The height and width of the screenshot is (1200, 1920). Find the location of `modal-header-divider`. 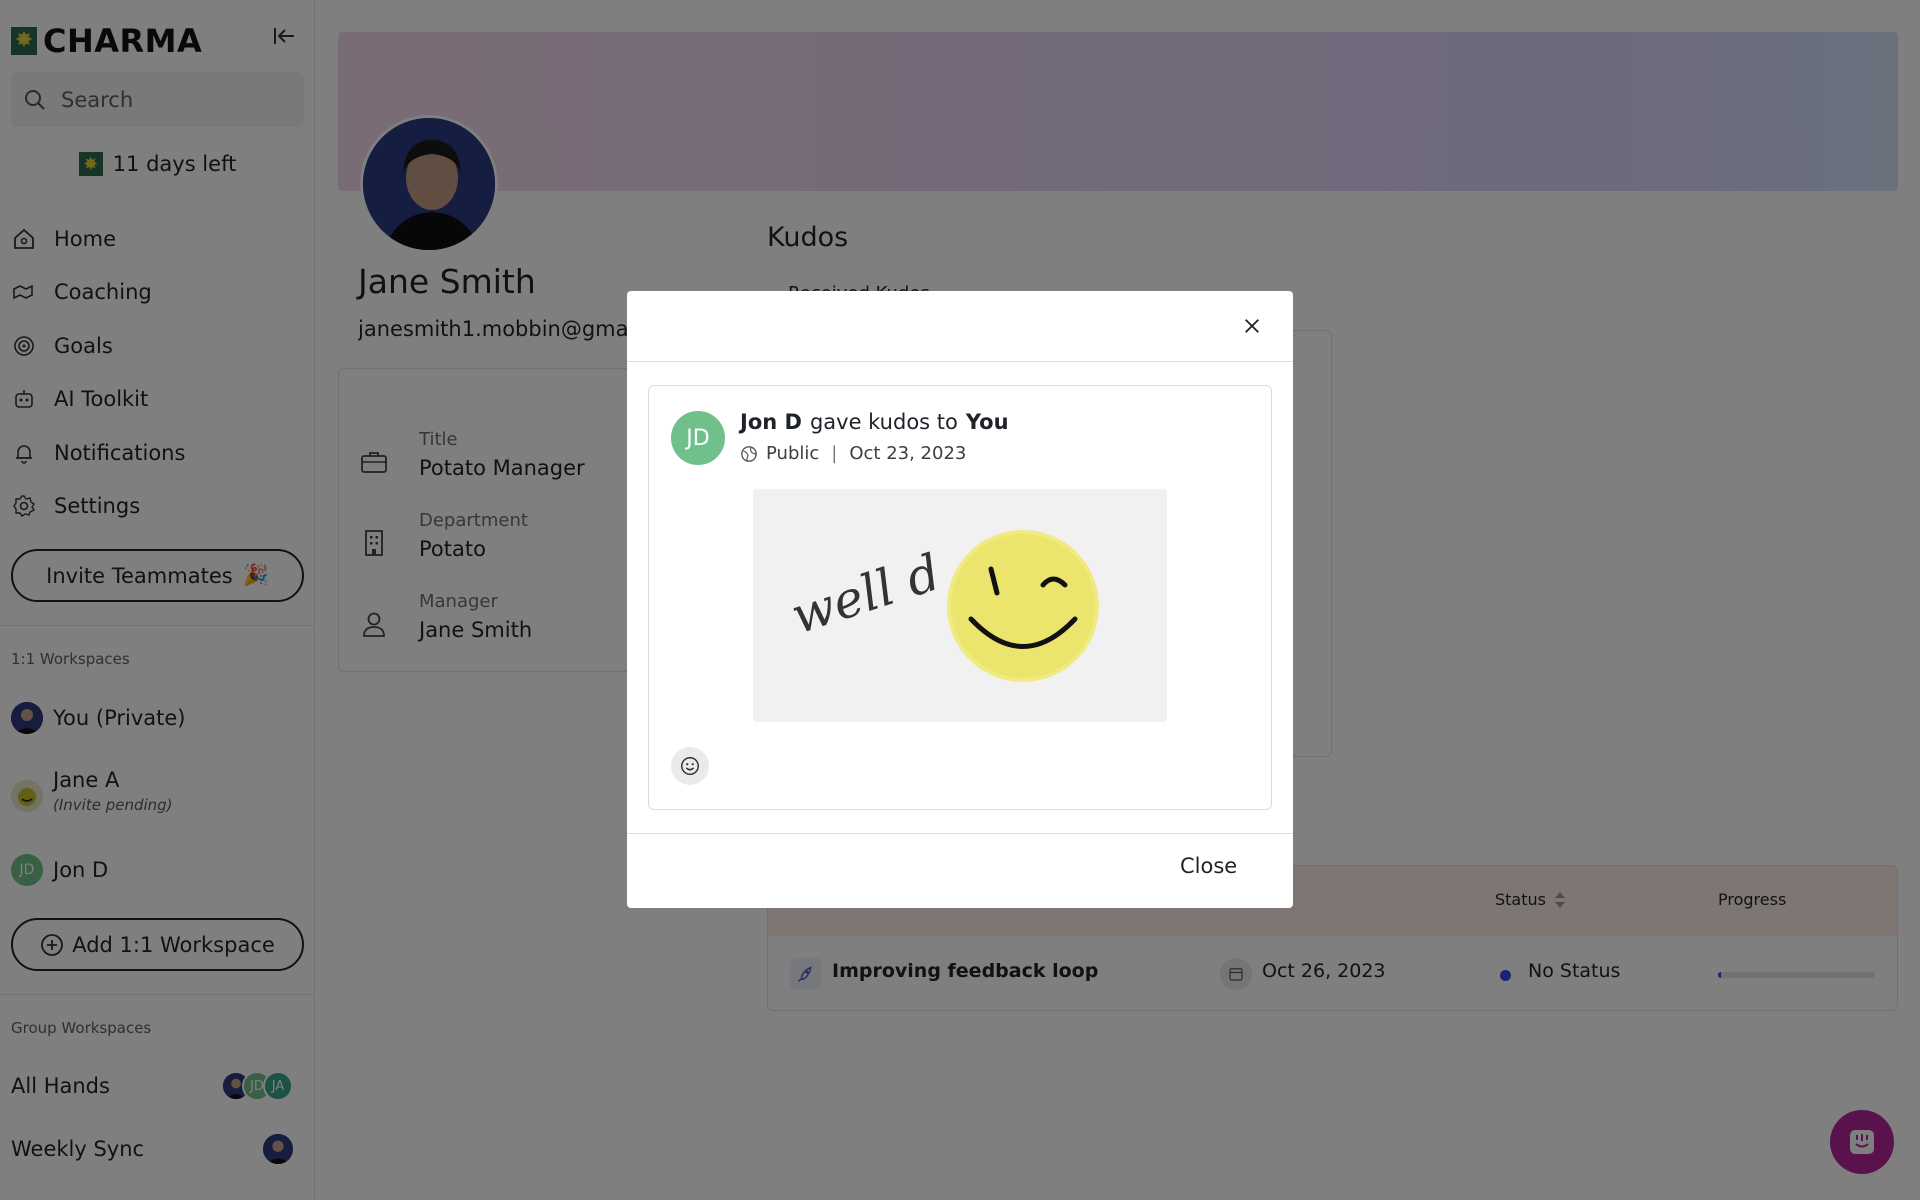

modal-header-divider is located at coordinates (960, 361).